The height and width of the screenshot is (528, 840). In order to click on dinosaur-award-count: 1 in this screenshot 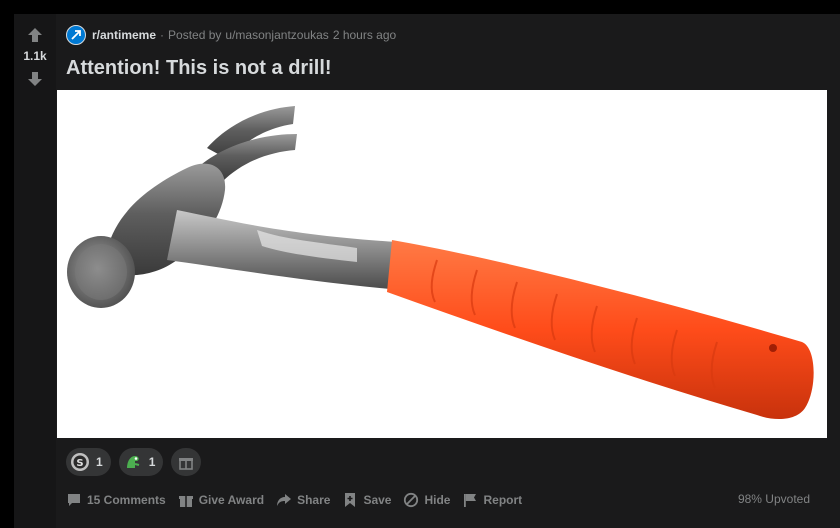, I will do `click(152, 462)`.